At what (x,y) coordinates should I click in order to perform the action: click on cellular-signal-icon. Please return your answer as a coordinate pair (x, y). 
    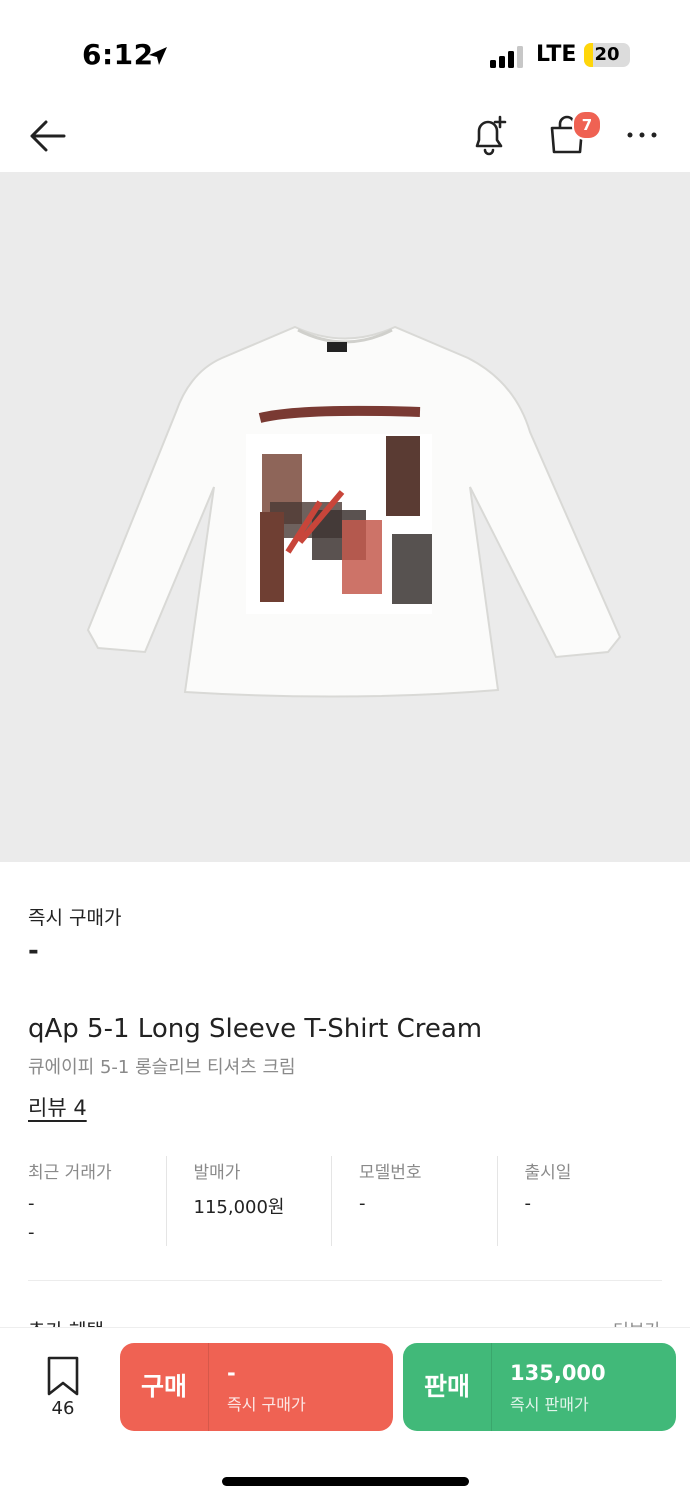
    Looking at the image, I should click on (506, 57).